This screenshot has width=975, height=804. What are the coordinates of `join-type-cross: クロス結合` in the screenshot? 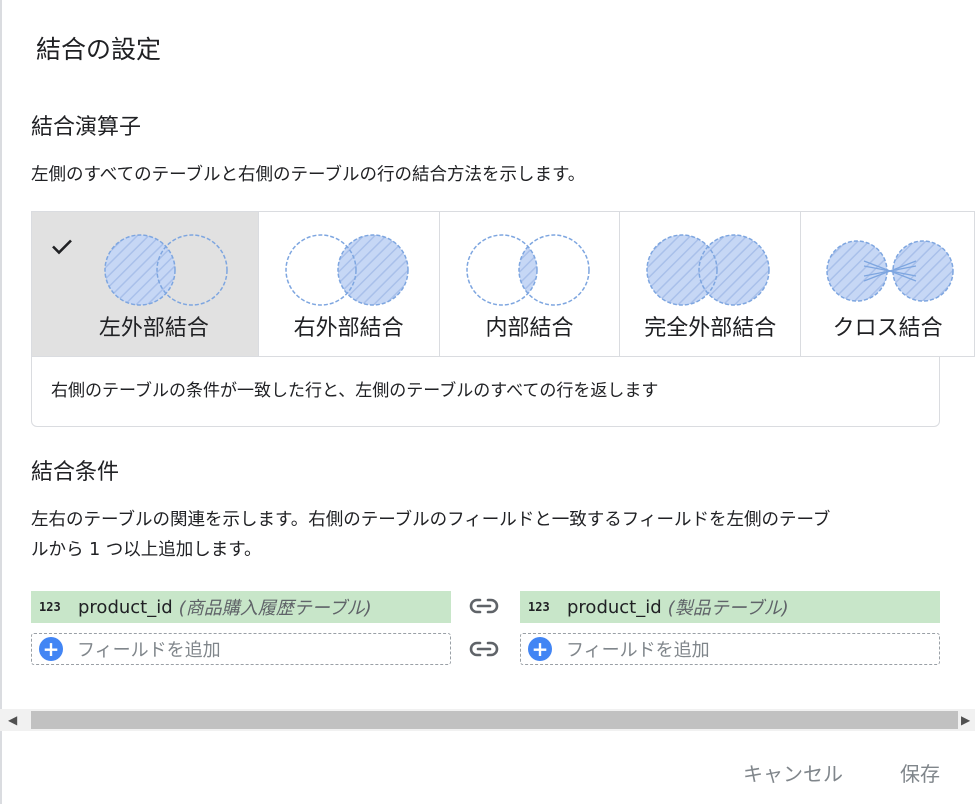 It's located at (888, 284).